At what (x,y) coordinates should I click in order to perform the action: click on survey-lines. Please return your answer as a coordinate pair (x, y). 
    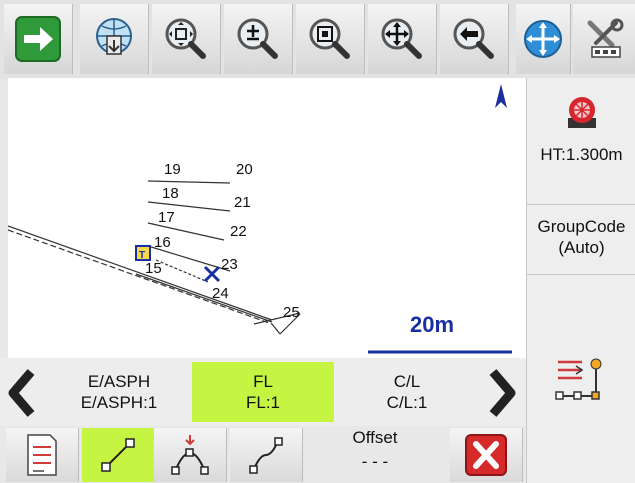
    Looking at the image, I should click on (154, 257).